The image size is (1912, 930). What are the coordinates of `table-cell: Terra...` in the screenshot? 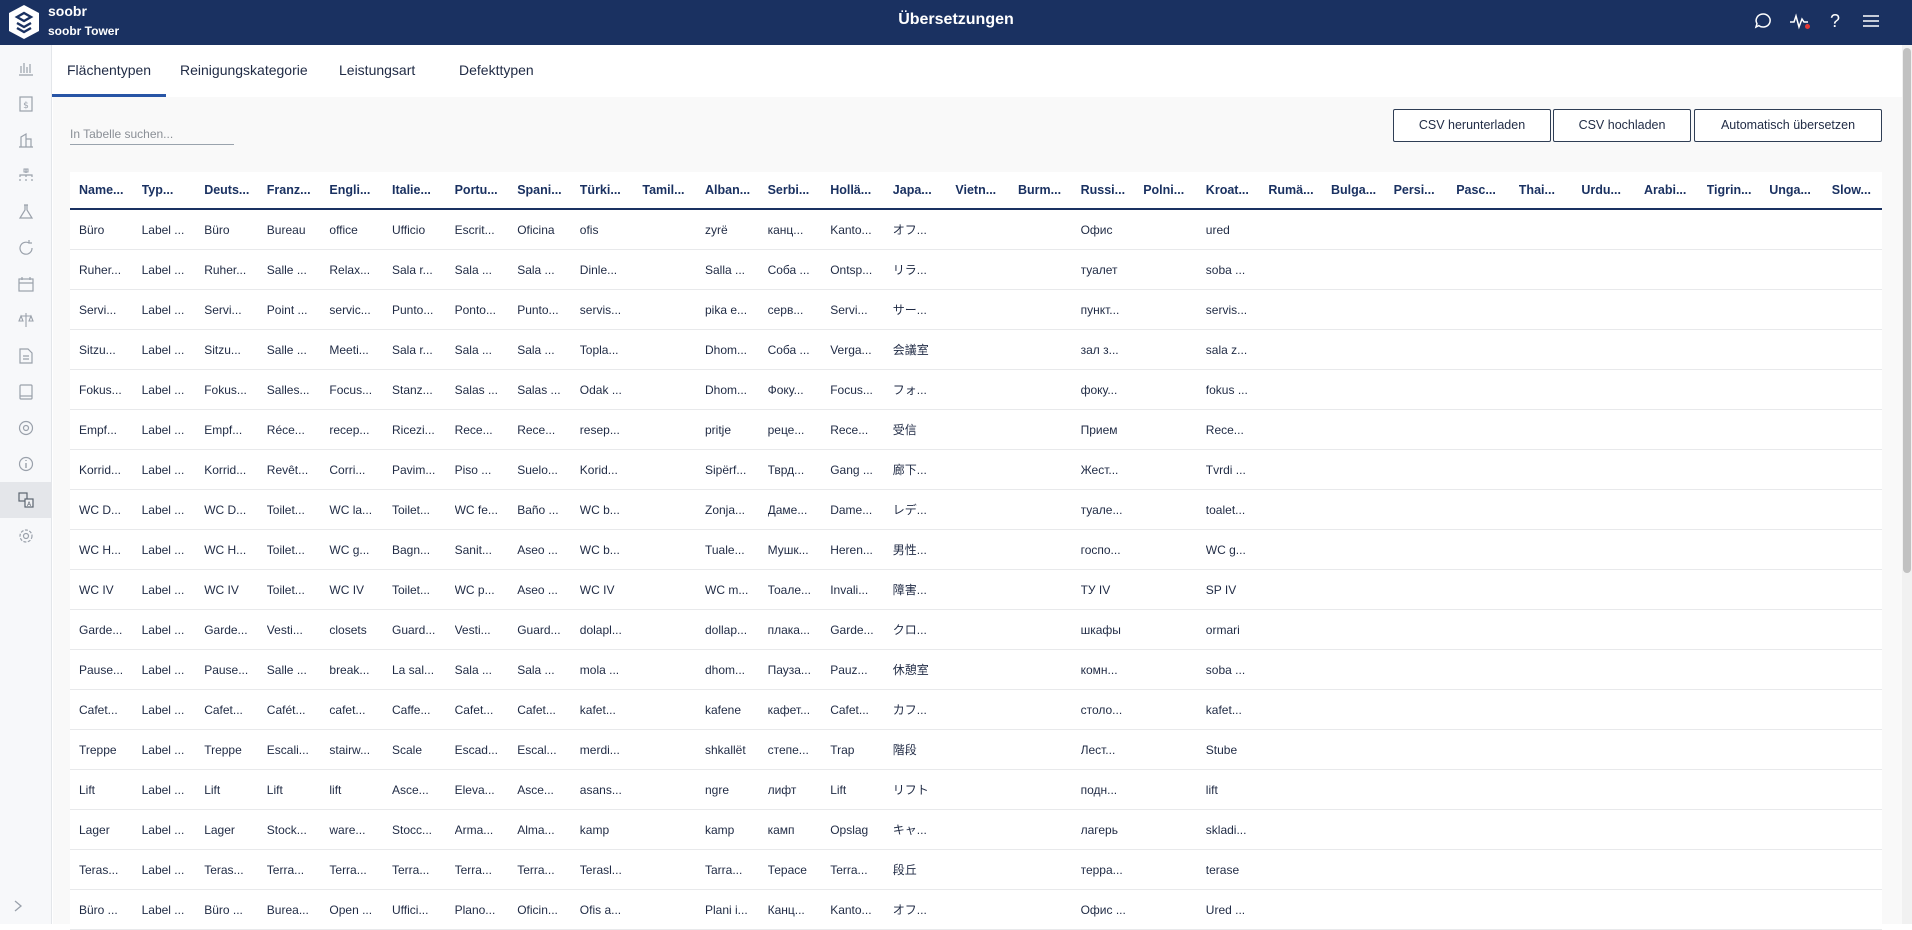 It's located at (849, 870).